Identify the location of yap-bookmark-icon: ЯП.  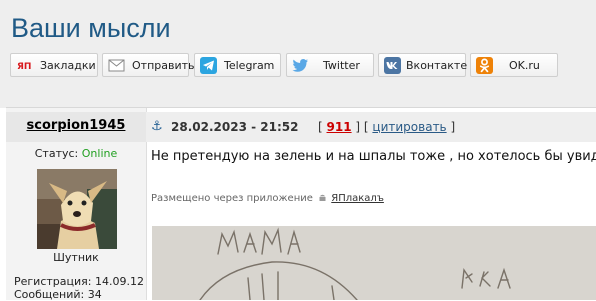
(24, 65).